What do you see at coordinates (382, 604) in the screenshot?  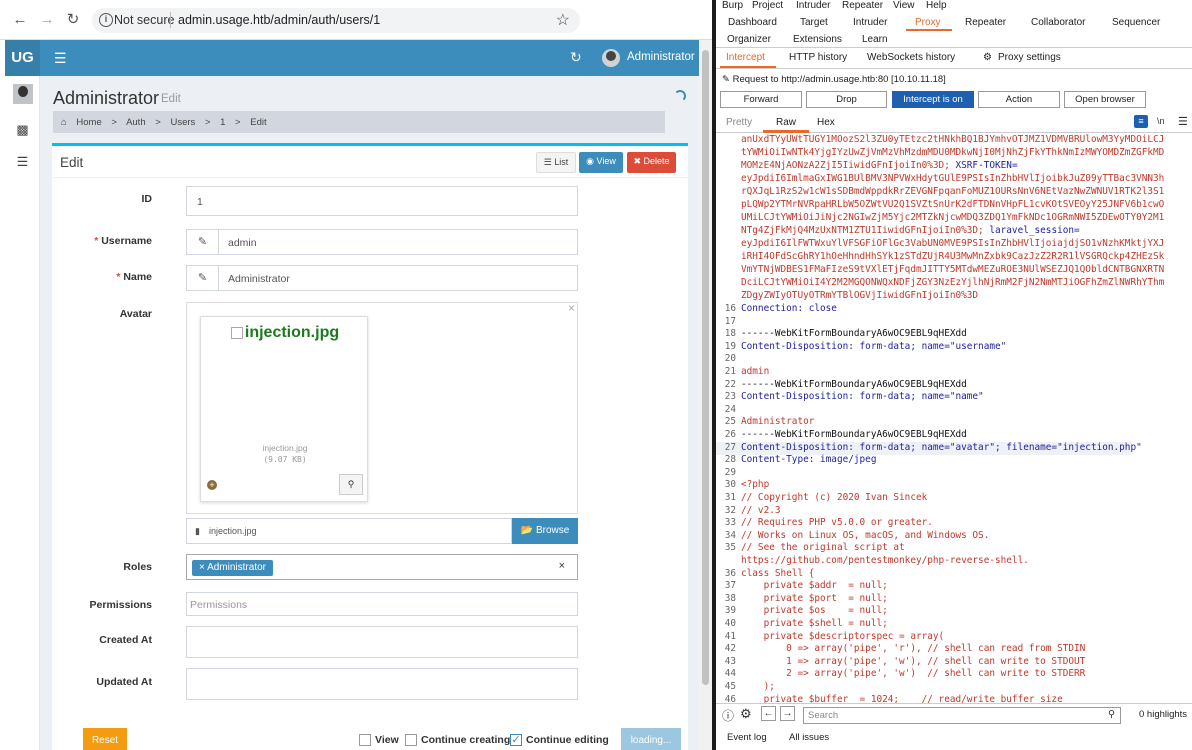 I see `permissions-field: Permissions` at bounding box center [382, 604].